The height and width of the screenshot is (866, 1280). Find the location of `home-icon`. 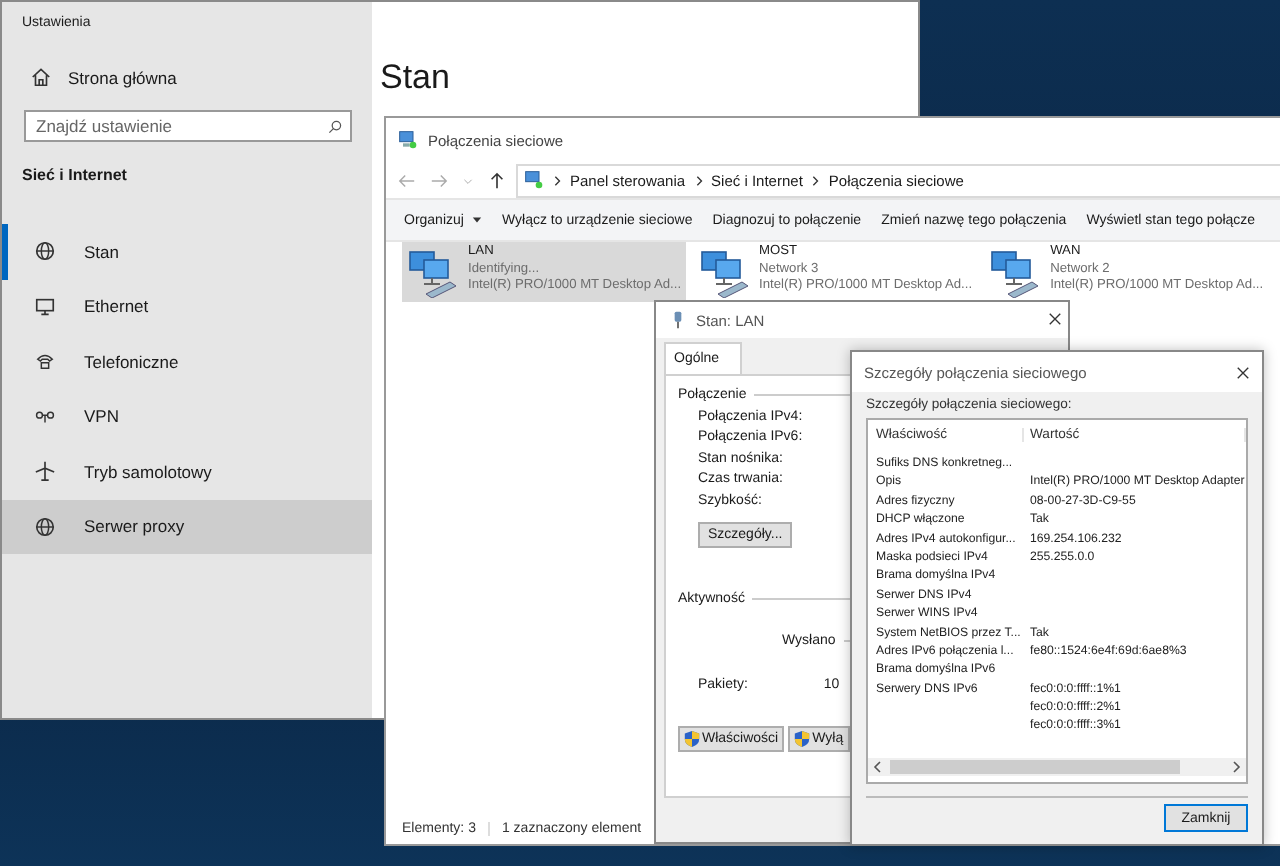

home-icon is located at coordinates (41, 77).